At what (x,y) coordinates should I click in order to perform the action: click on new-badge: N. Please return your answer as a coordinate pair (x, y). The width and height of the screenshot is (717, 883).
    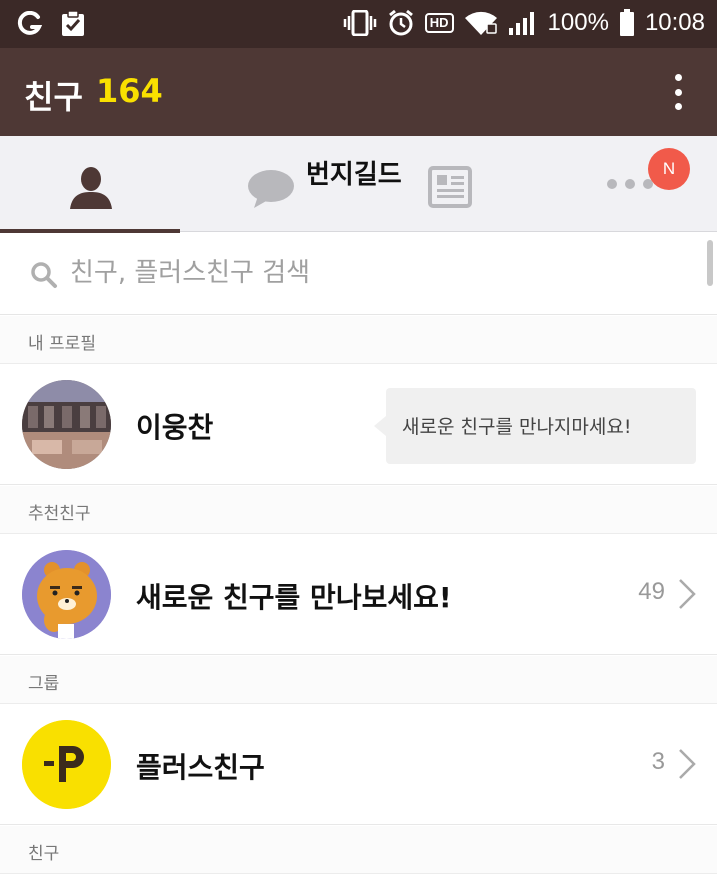
    Looking at the image, I should click on (669, 169).